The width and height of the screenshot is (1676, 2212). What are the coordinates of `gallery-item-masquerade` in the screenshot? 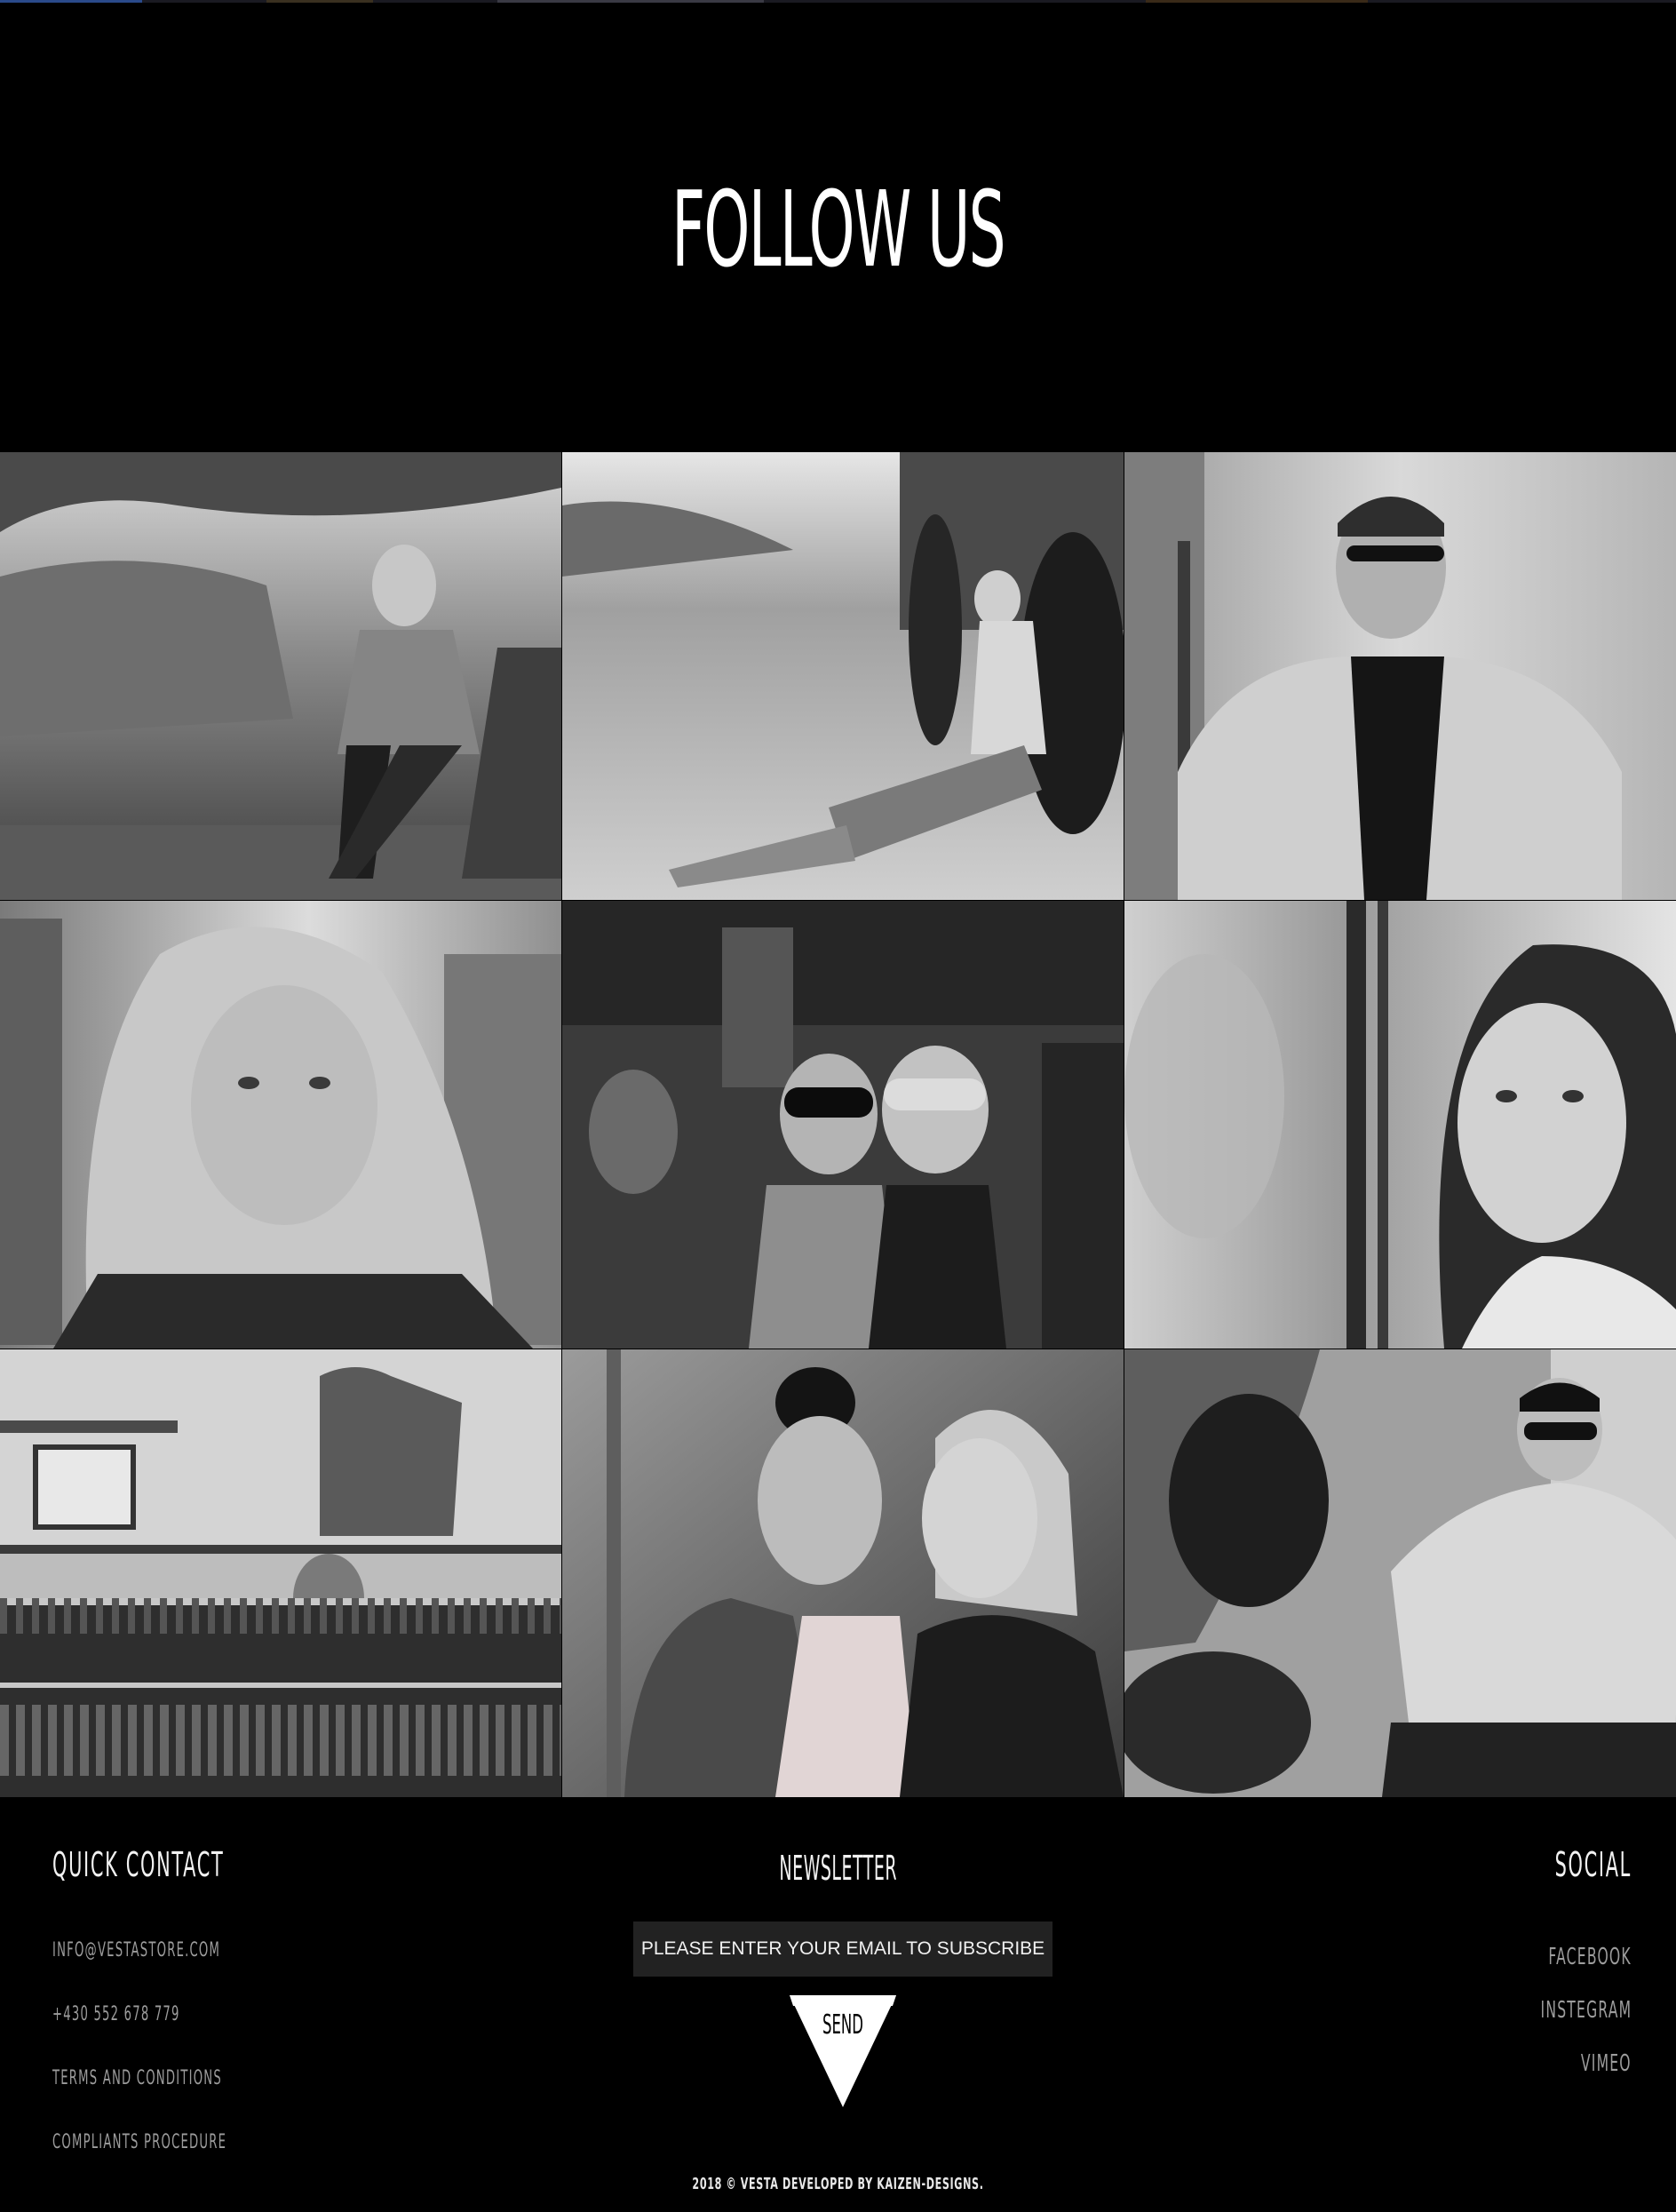 It's located at (843, 1125).